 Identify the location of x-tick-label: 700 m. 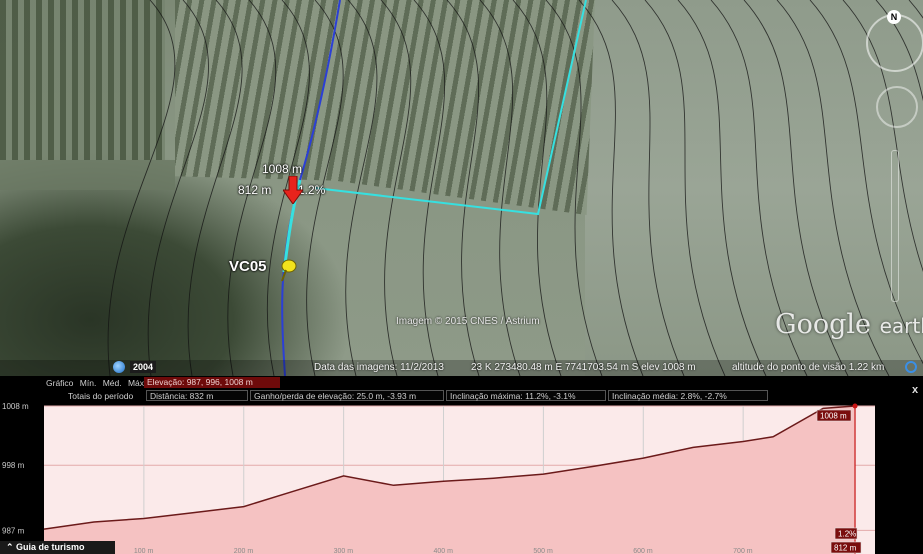
(743, 551).